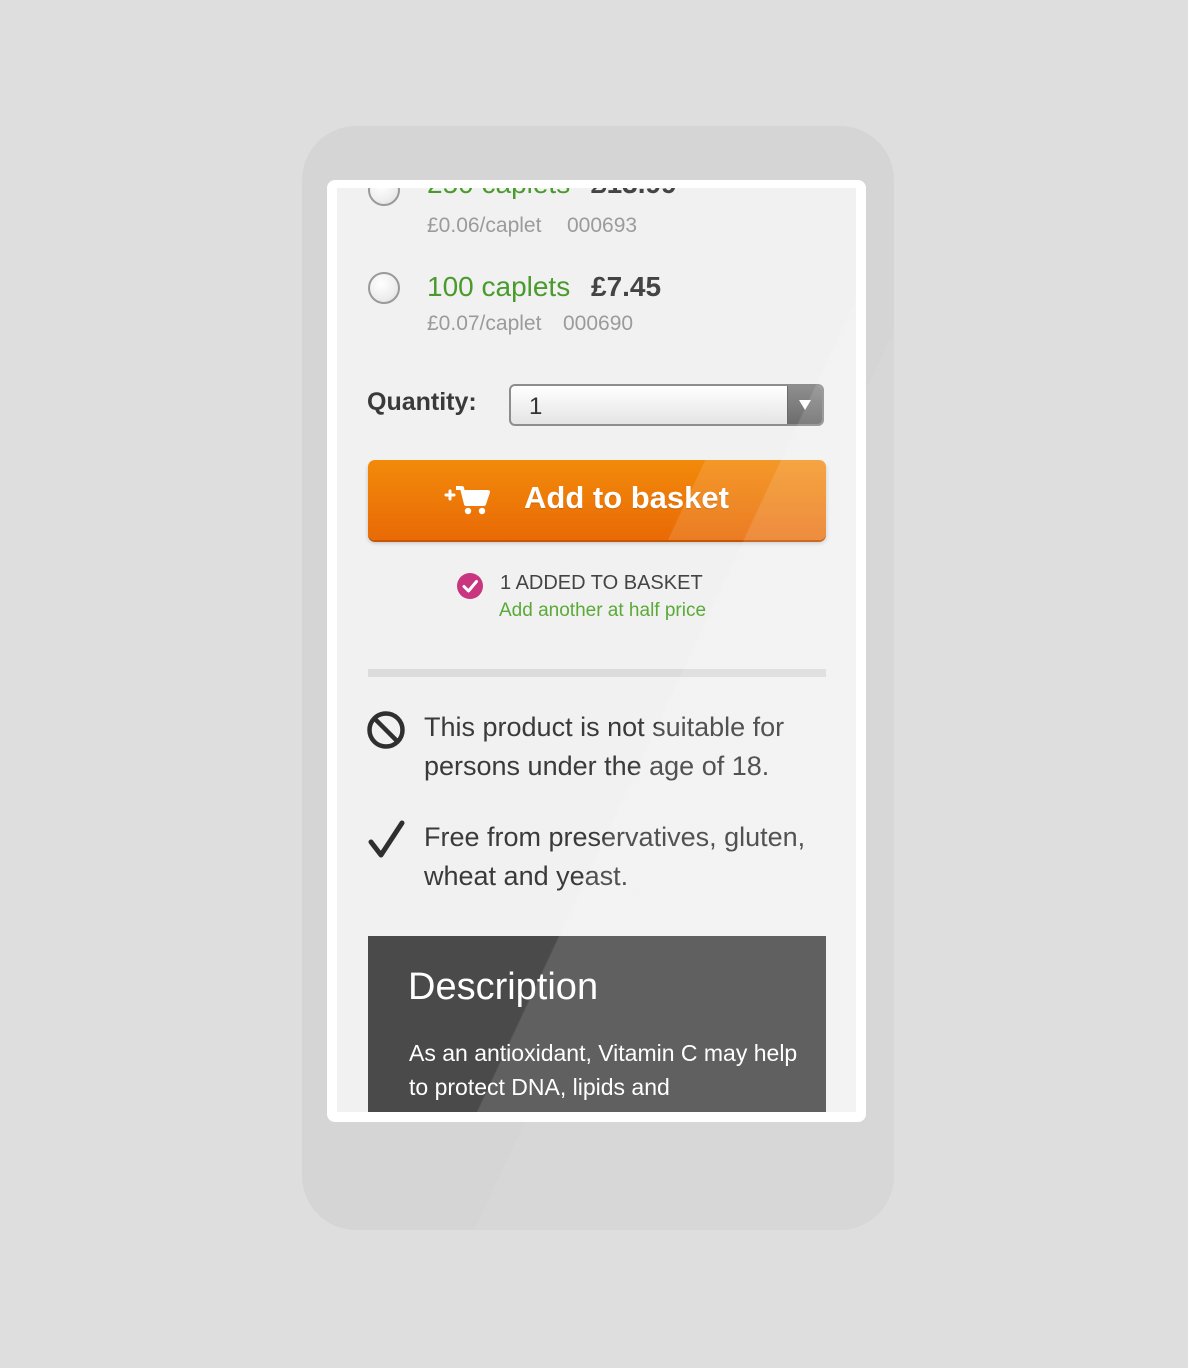  What do you see at coordinates (598, 323) in the screenshot?
I see `option-code: 000690` at bounding box center [598, 323].